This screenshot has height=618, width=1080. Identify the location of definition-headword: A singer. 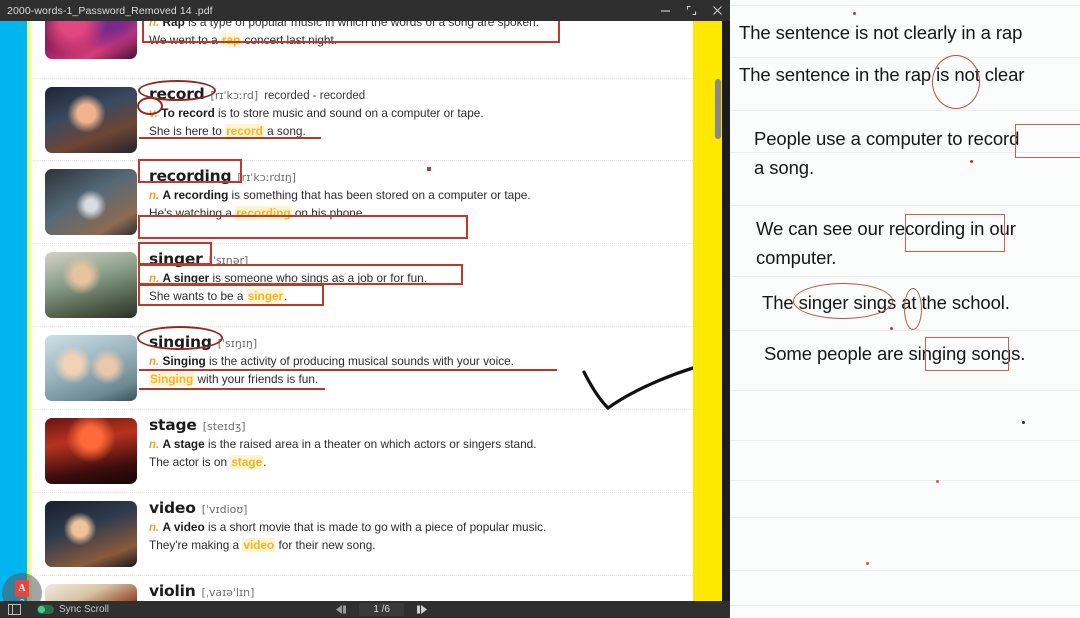
(186, 278).